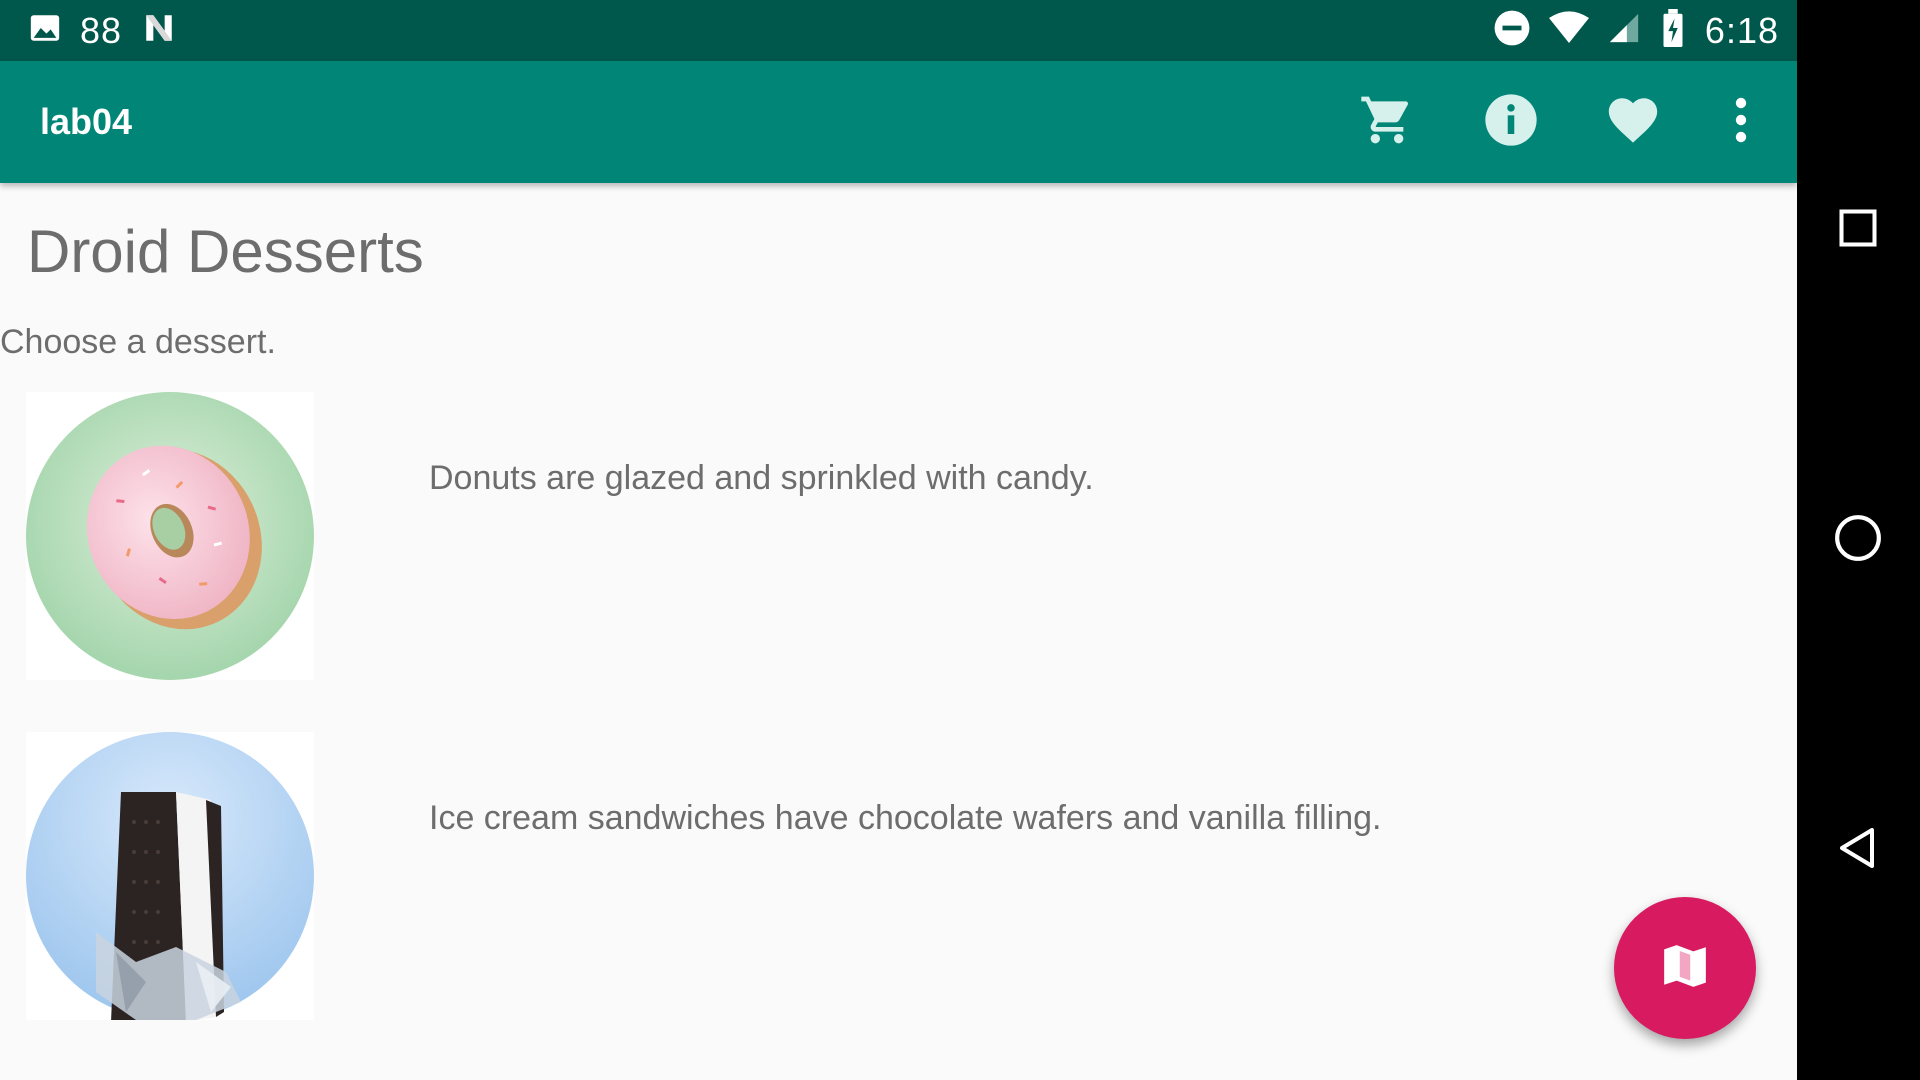 Image resolution: width=1920 pixels, height=1080 pixels. Describe the element at coordinates (898, 30) in the screenshot. I see `status-bar: 88 6:18` at that location.